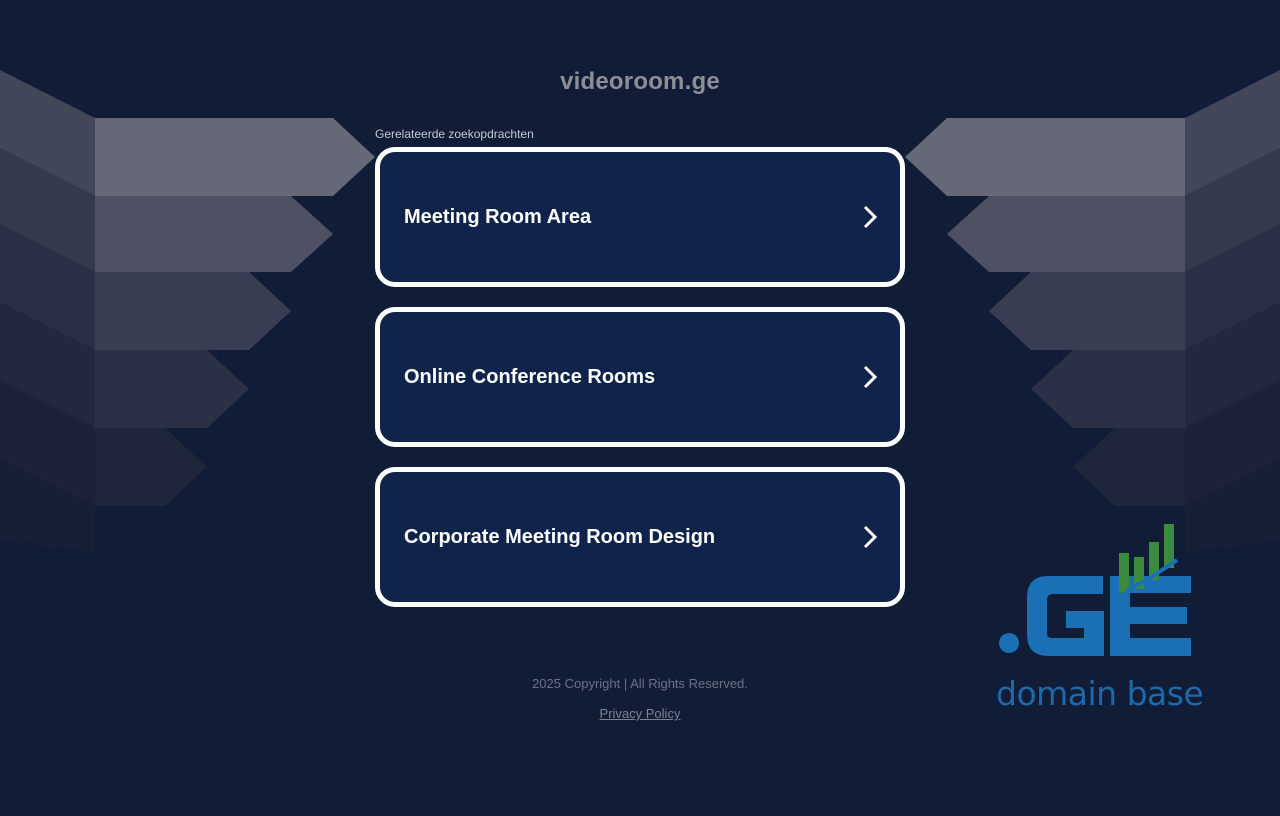 The height and width of the screenshot is (816, 1280). I want to click on privacy-policy-link: Privacy Policy, so click(640, 713).